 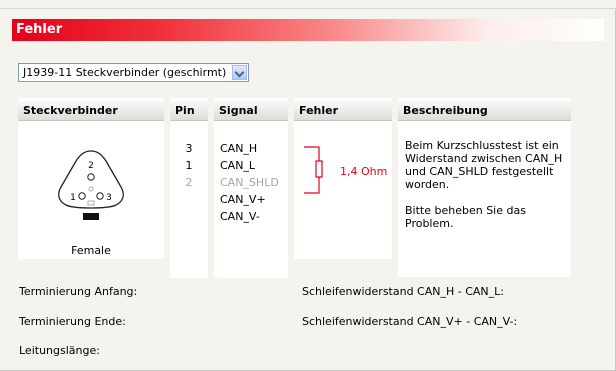 I want to click on resistance-value: 1,4 Ohm, so click(x=364, y=171).